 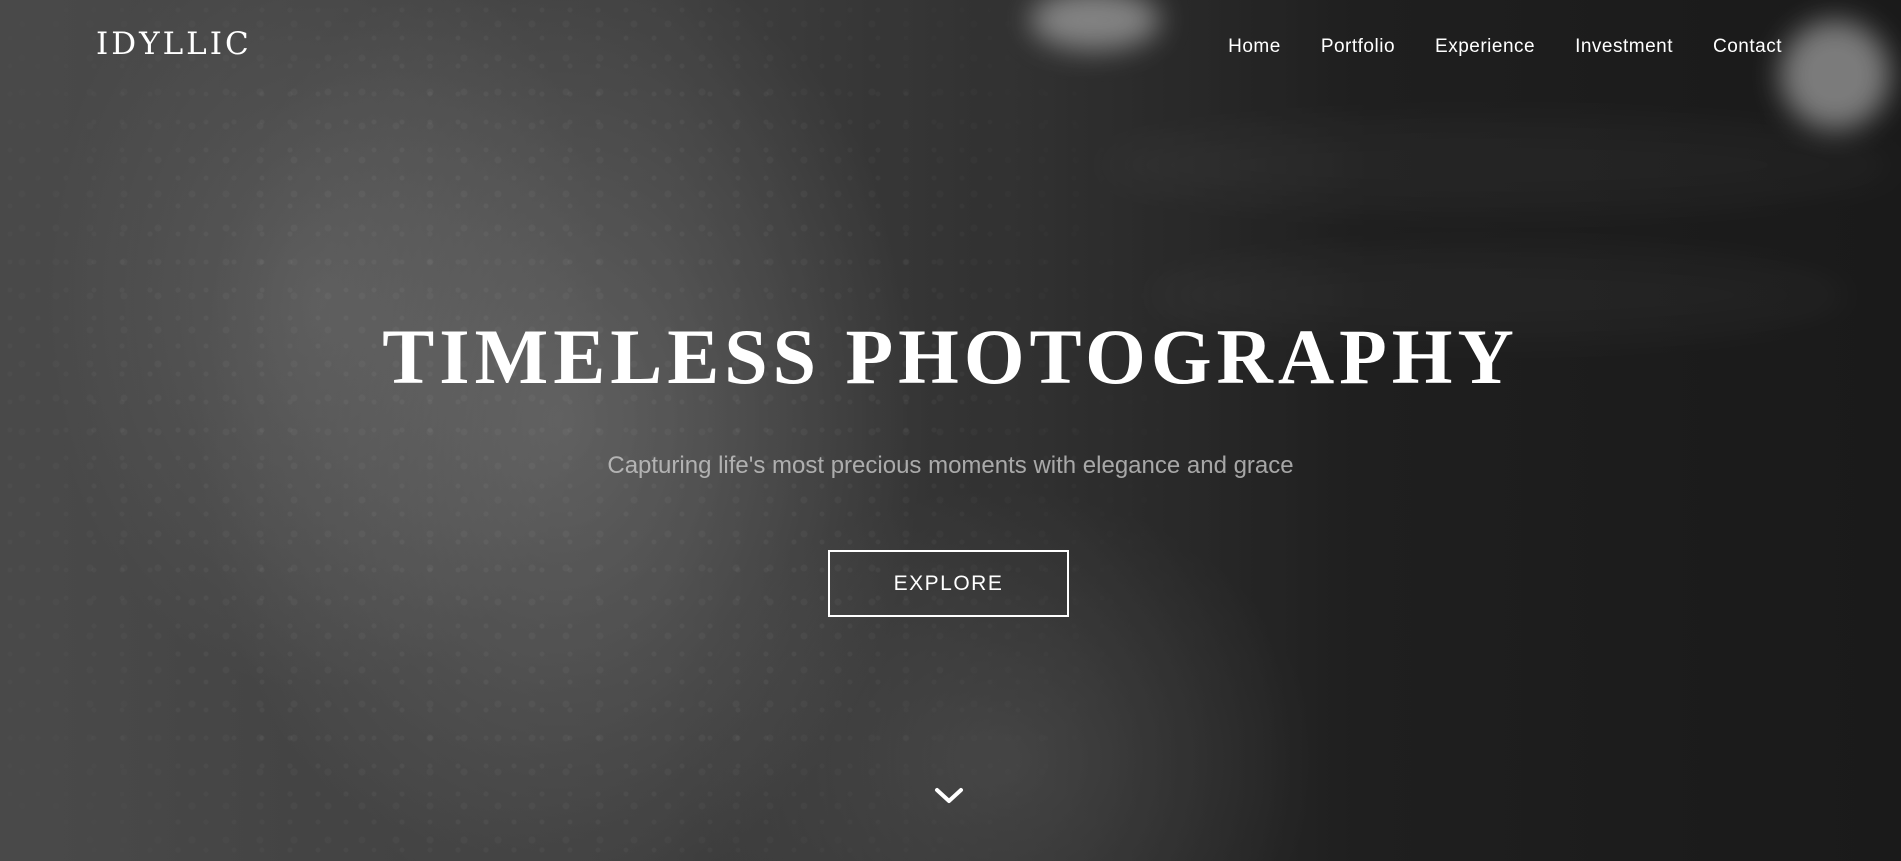 I want to click on nav-item-contact: Contact, so click(x=1747, y=47).